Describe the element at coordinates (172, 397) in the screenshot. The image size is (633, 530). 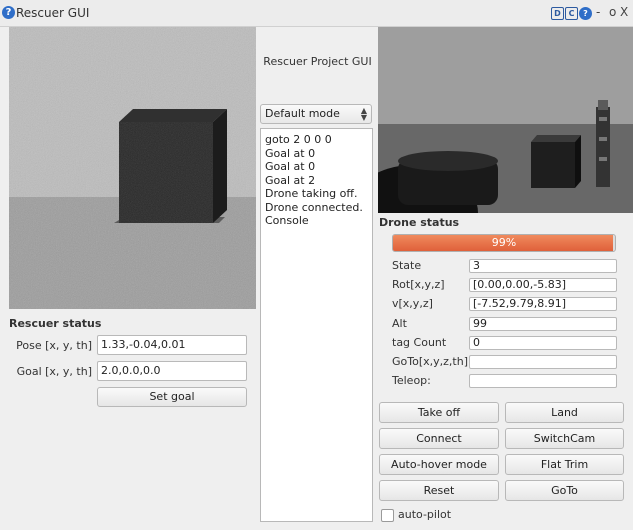
I see `set-goal-button: Set goal` at that location.